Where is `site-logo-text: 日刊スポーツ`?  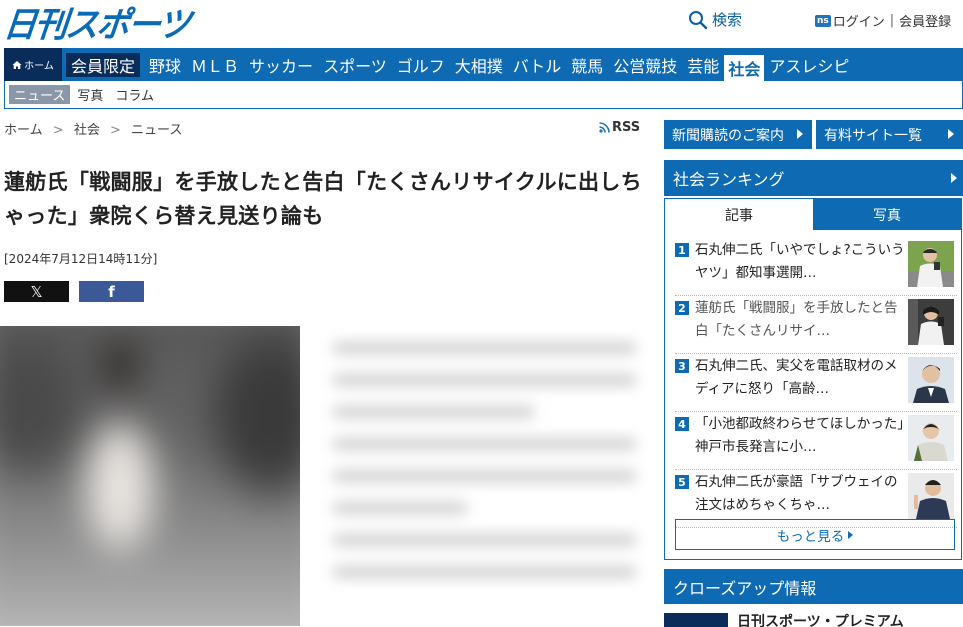
site-logo-text: 日刊スポーツ is located at coordinates (96, 25).